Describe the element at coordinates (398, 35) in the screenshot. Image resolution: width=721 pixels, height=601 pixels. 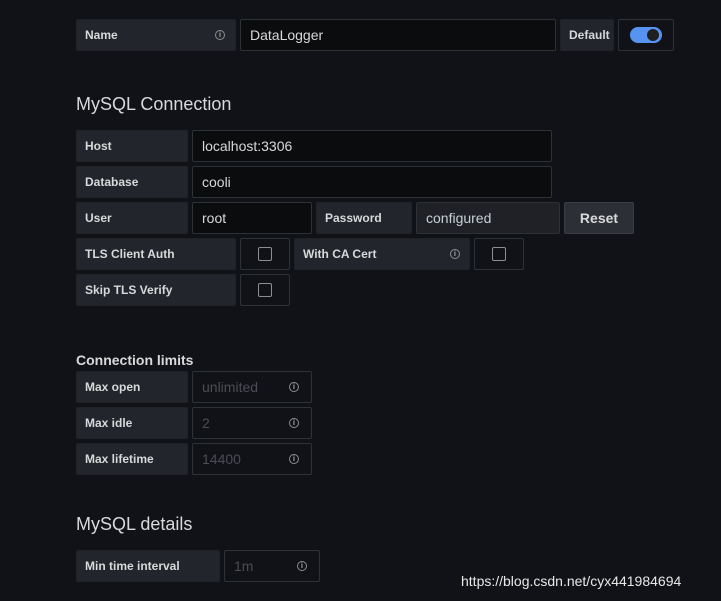
I see `name-input: DataLogger` at that location.